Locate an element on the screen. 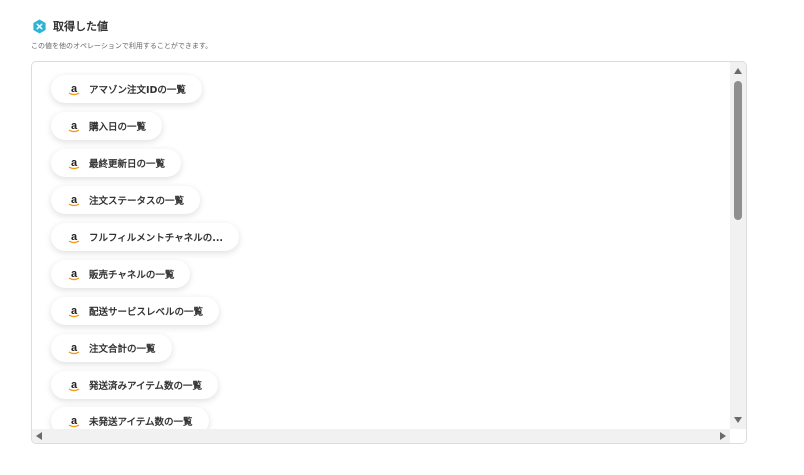 This screenshot has height=475, width=804. section-header: 取得した値 is located at coordinates (70, 26).